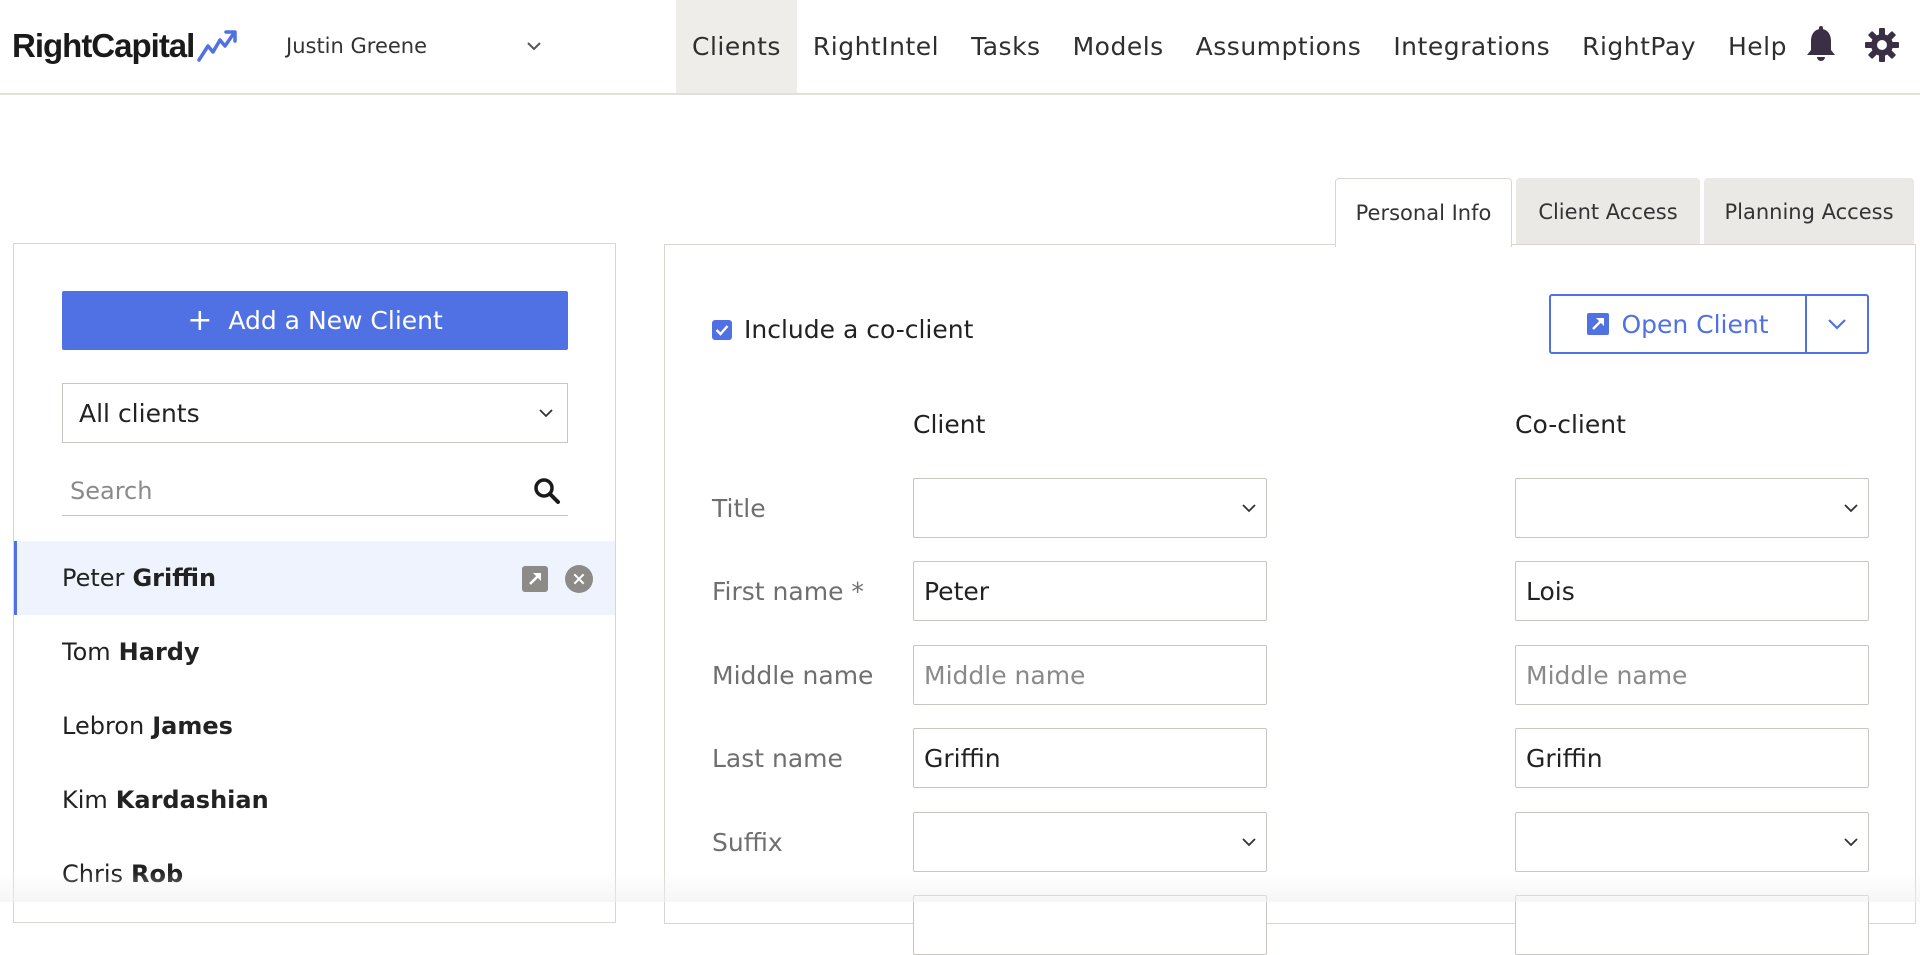 This screenshot has height=955, width=1920. I want to click on nav-models: Models, so click(1118, 46).